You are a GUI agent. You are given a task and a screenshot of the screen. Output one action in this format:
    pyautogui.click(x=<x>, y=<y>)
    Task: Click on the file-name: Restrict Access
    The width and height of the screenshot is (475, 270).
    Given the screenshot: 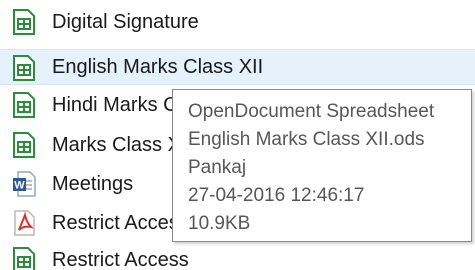 What is the action you would take?
    pyautogui.click(x=120, y=259)
    